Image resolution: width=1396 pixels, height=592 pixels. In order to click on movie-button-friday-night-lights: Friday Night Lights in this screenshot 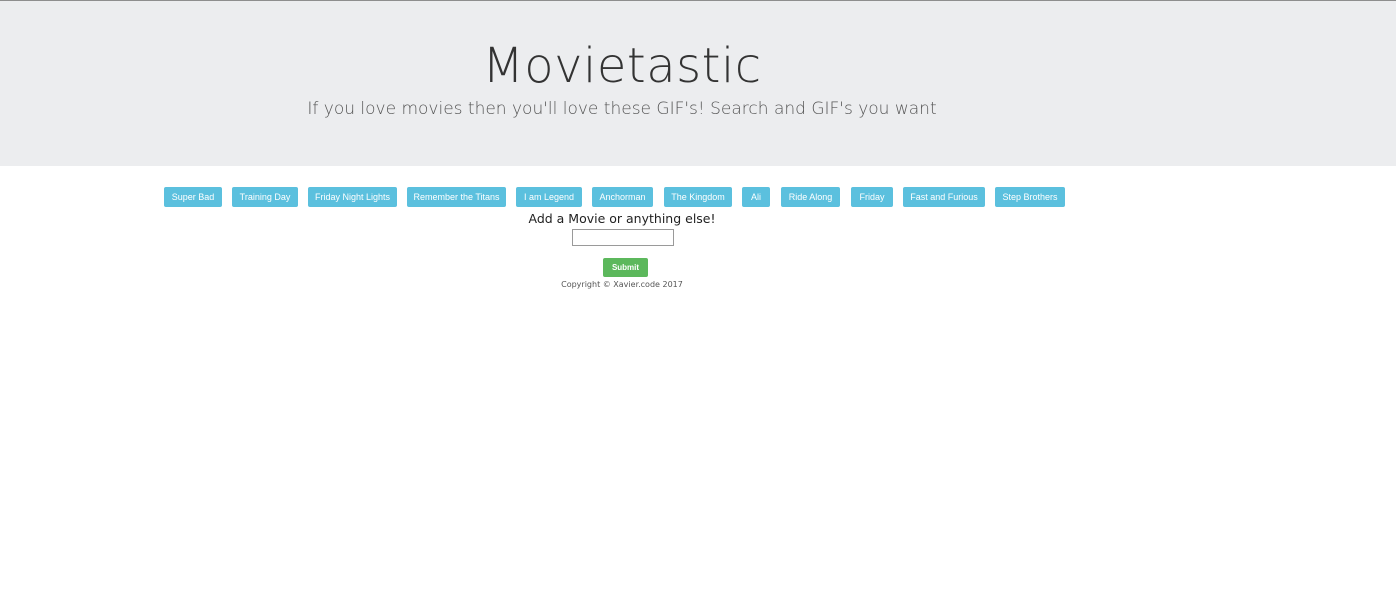, I will do `click(352, 197)`.